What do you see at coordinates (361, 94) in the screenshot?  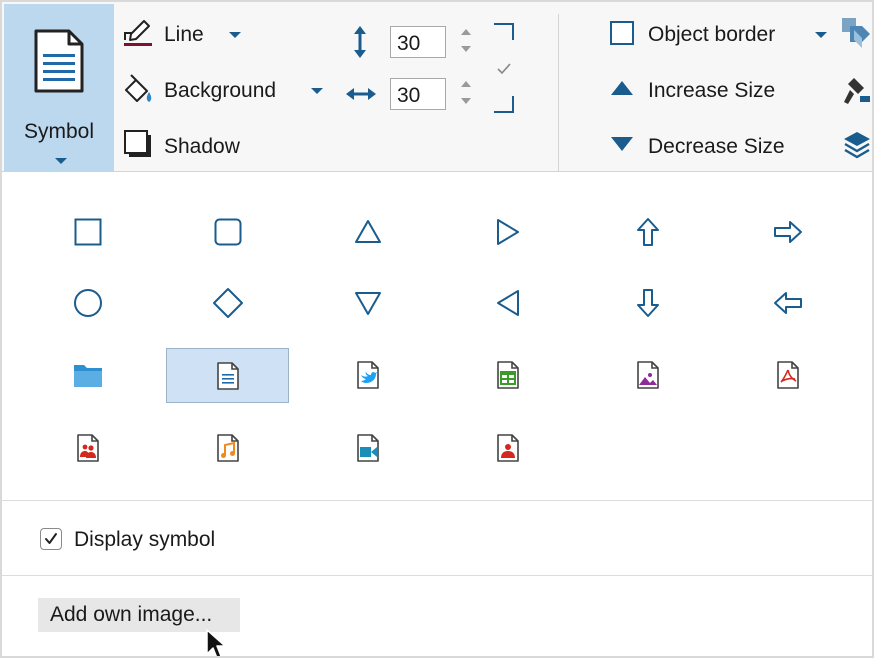 I see `horizontal-resize-icon` at bounding box center [361, 94].